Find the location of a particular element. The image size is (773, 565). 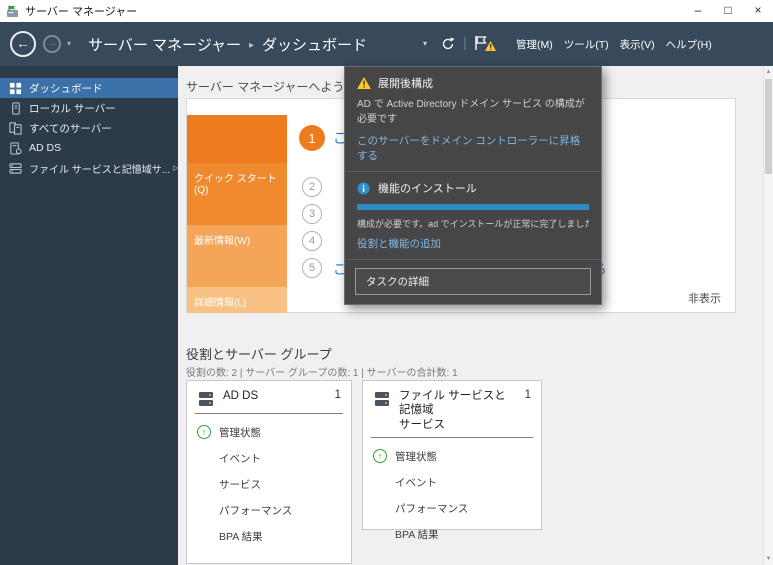

sidebar-item-dashboard: ダッシュボード is located at coordinates (89, 88).